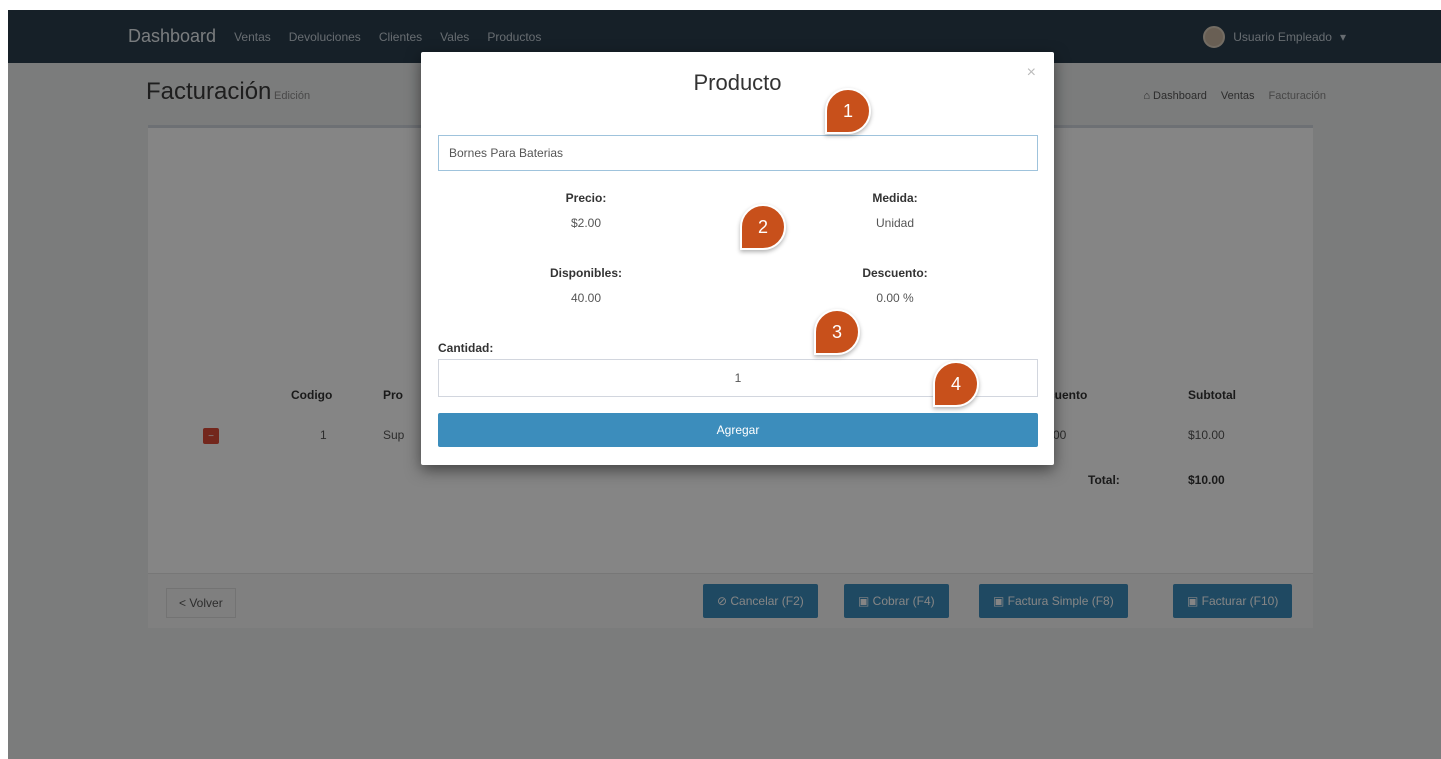 The width and height of the screenshot is (1441, 759). Describe the element at coordinates (586, 223) in the screenshot. I see `precio-value: $2.00` at that location.